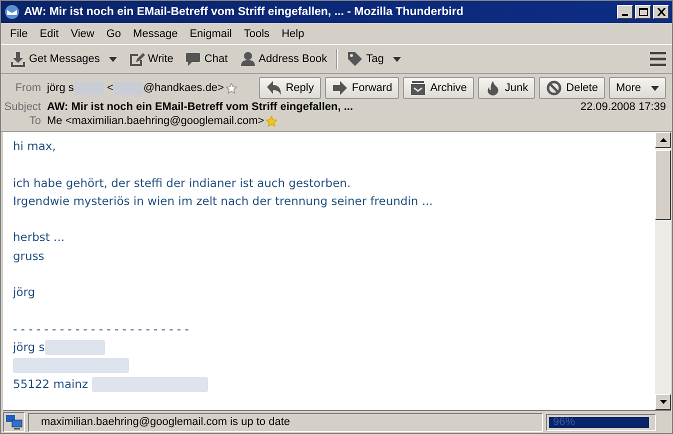 The height and width of the screenshot is (434, 673). What do you see at coordinates (110, 88) in the screenshot?
I see `sender-text: <` at bounding box center [110, 88].